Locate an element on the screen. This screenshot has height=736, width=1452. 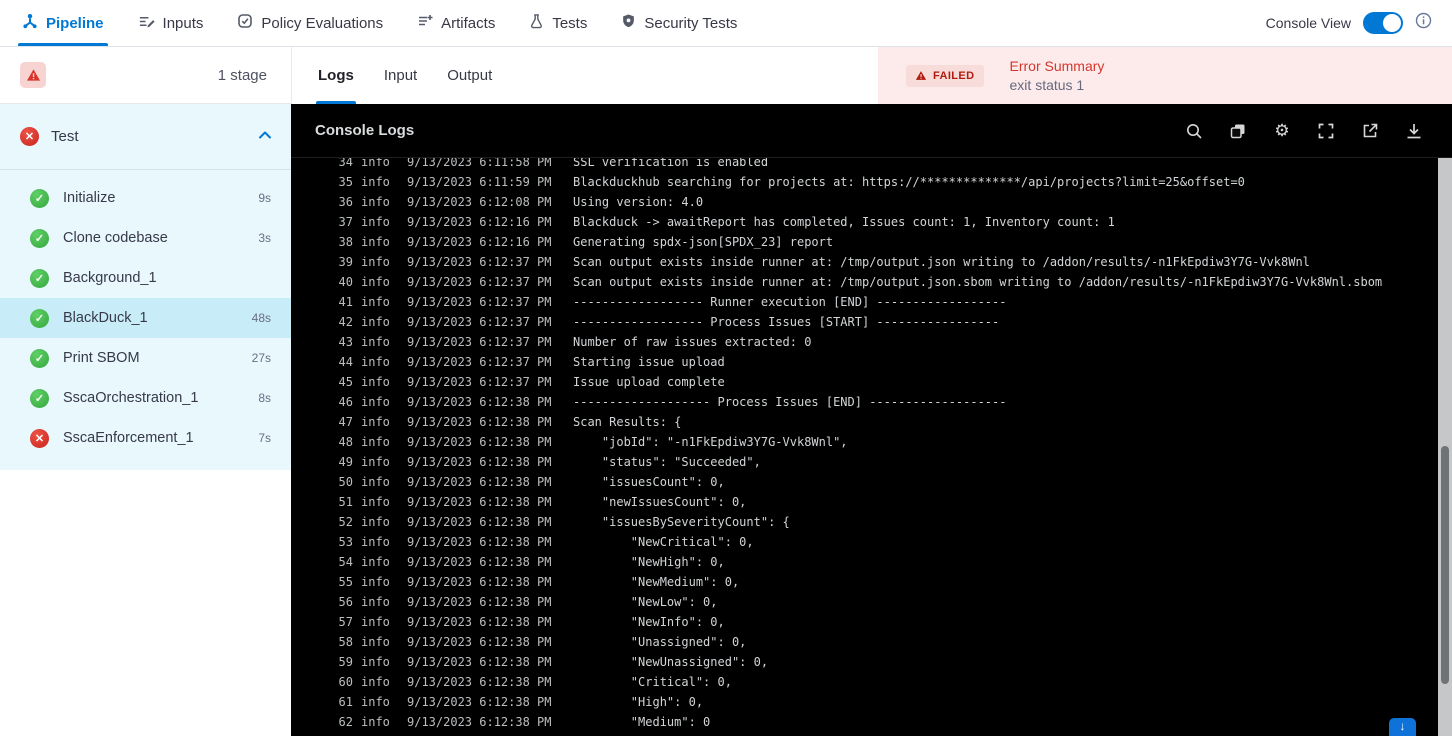
info-icon is located at coordinates (1423, 23).